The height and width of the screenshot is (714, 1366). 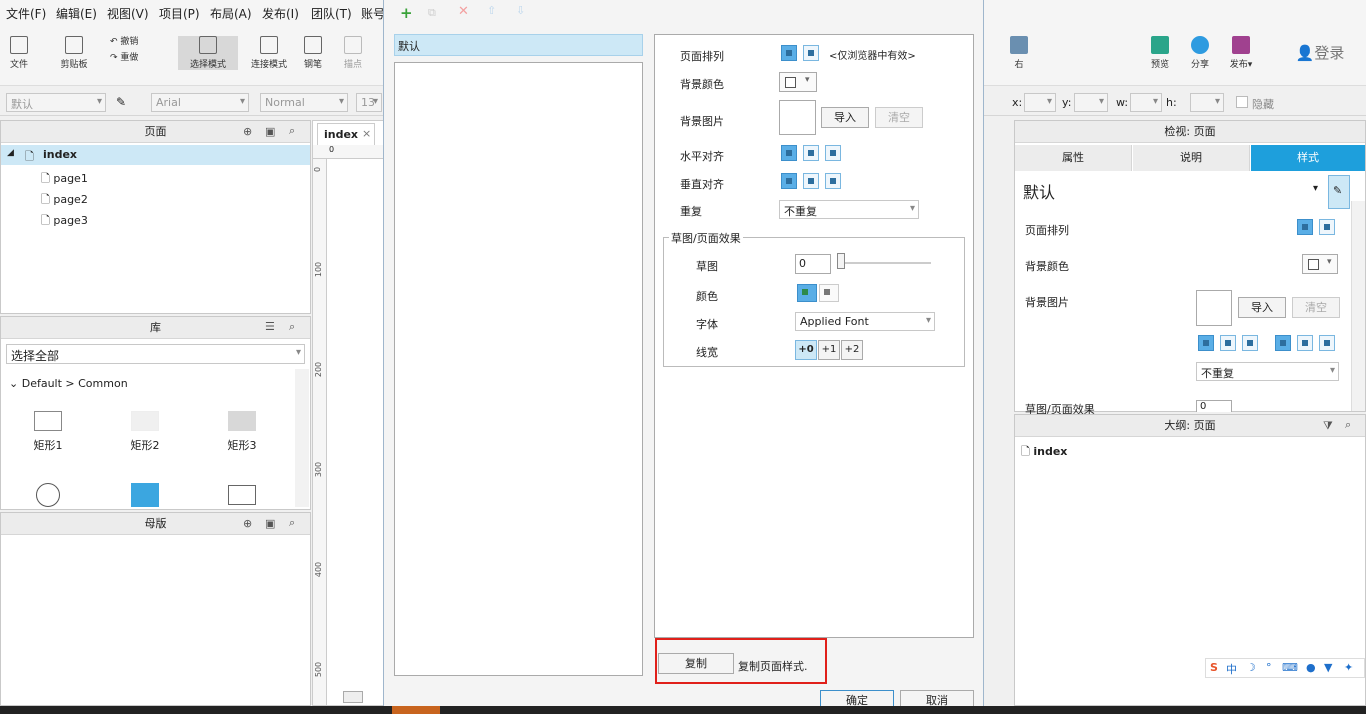 What do you see at coordinates (366, 133) in the screenshot?
I see `close-icon: ×` at bounding box center [366, 133].